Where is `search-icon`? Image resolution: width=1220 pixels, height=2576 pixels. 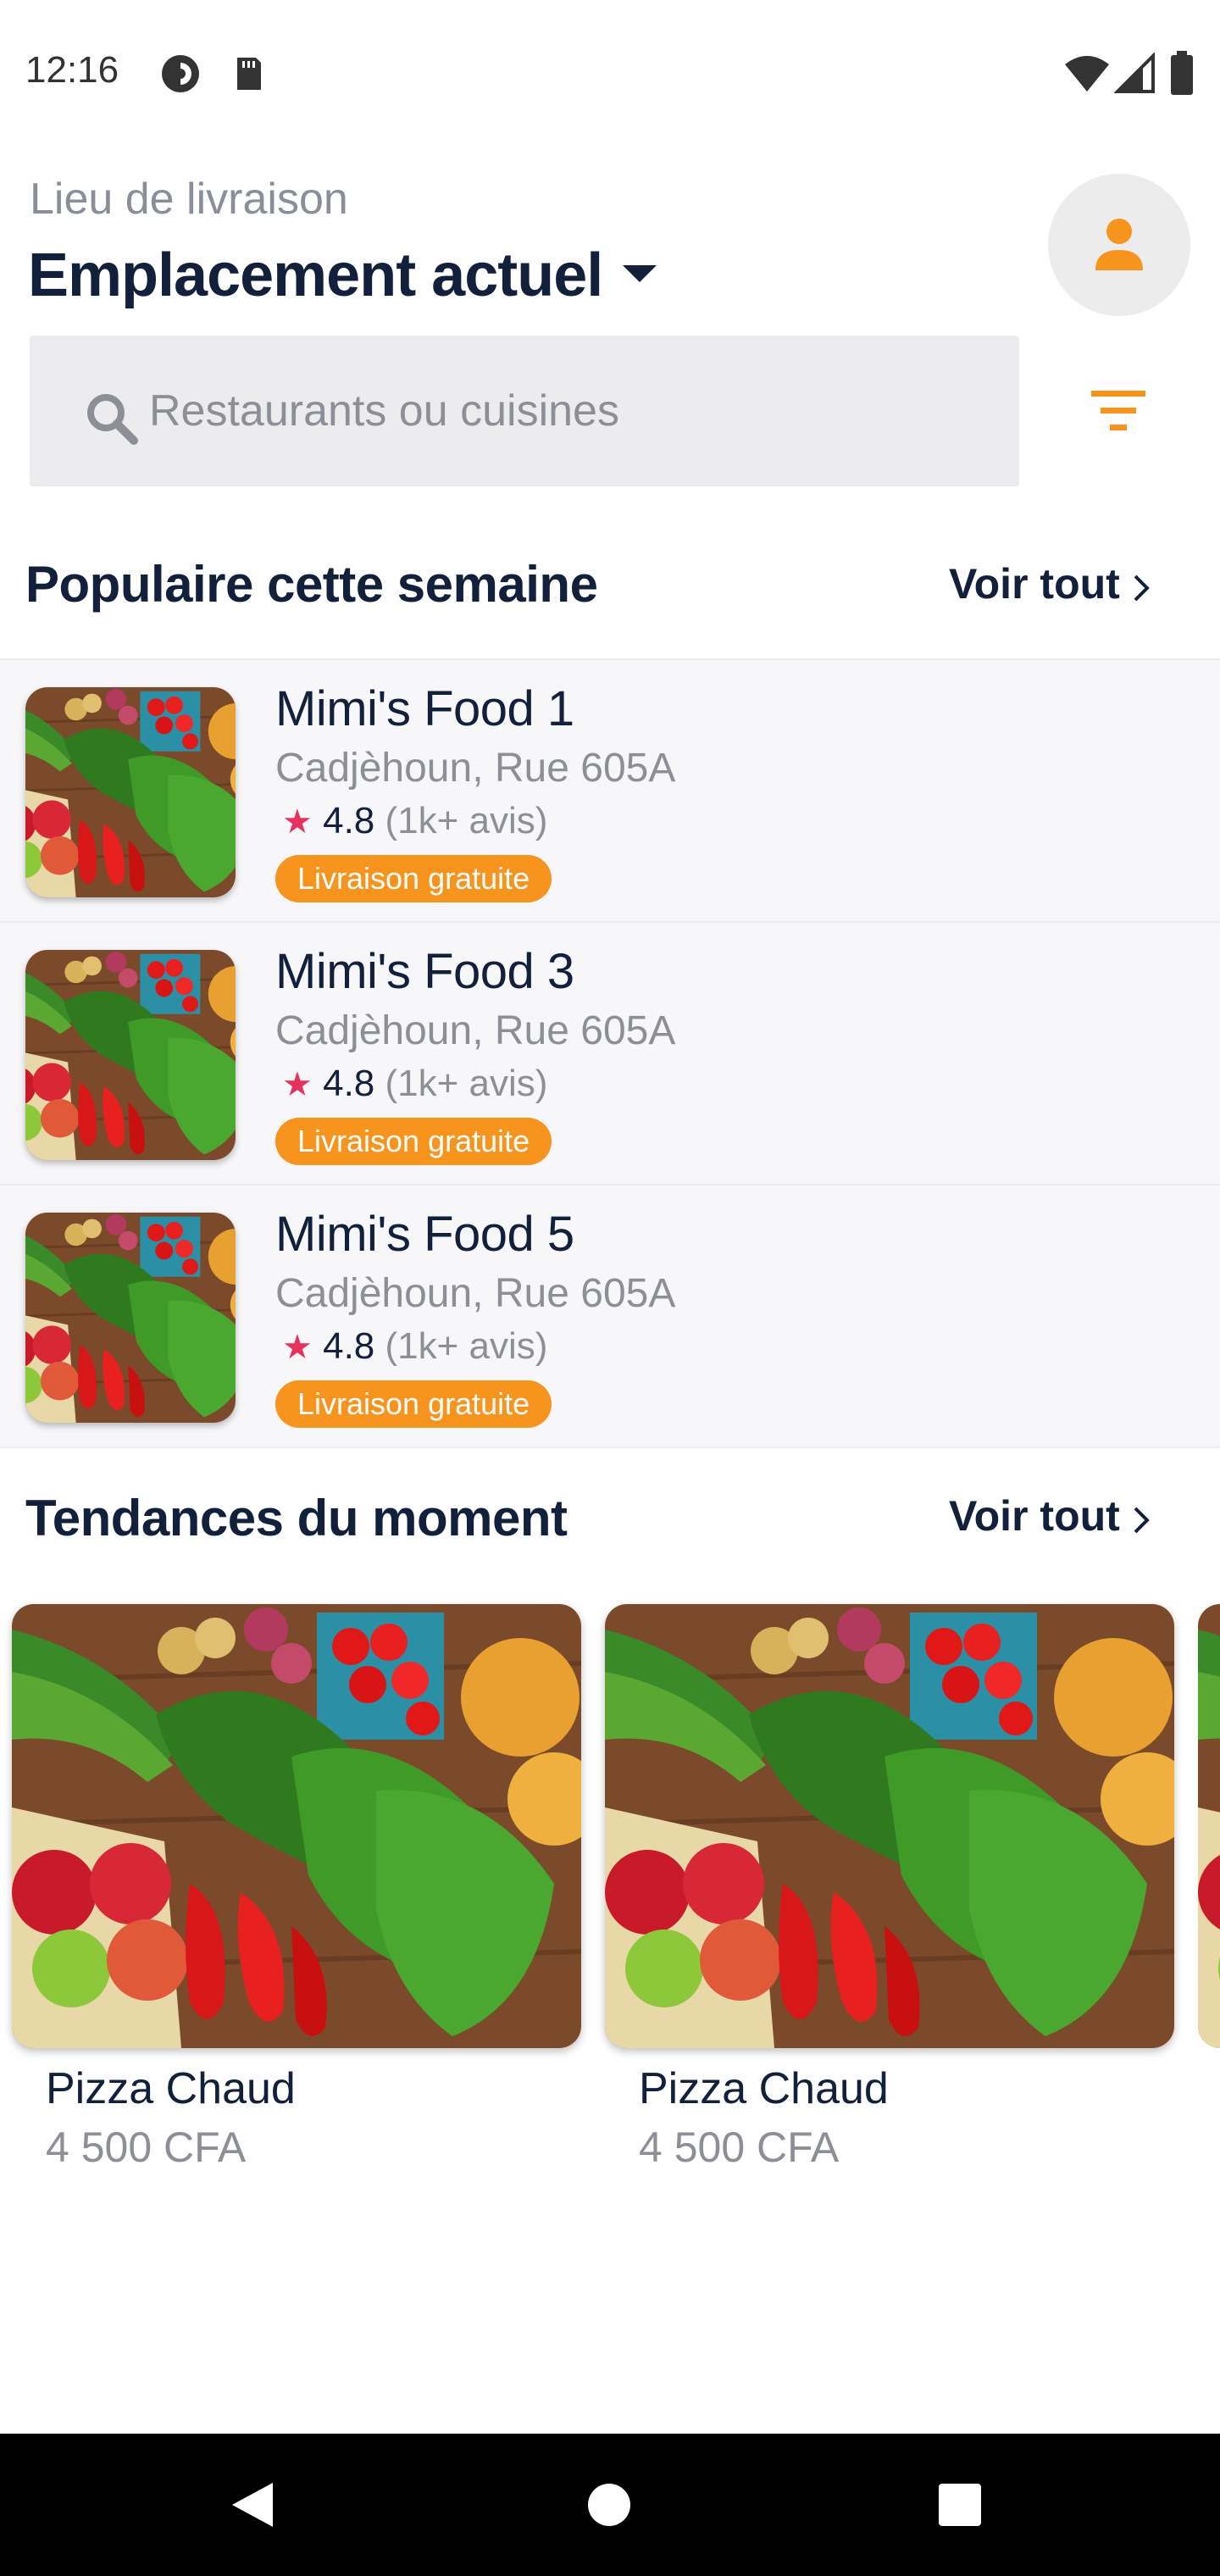
search-icon is located at coordinates (112, 419).